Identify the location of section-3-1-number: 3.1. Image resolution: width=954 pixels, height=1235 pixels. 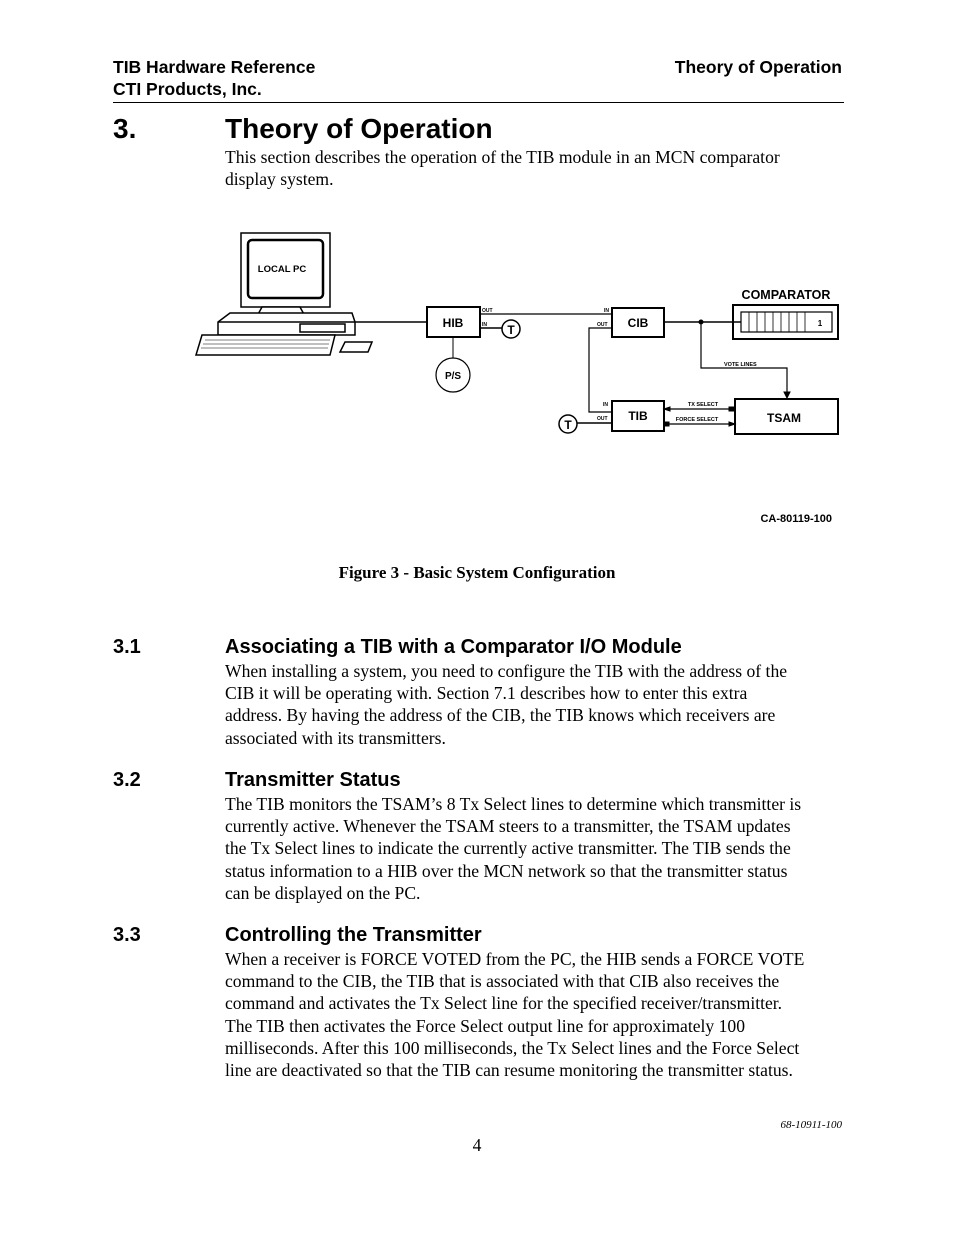
(127, 647).